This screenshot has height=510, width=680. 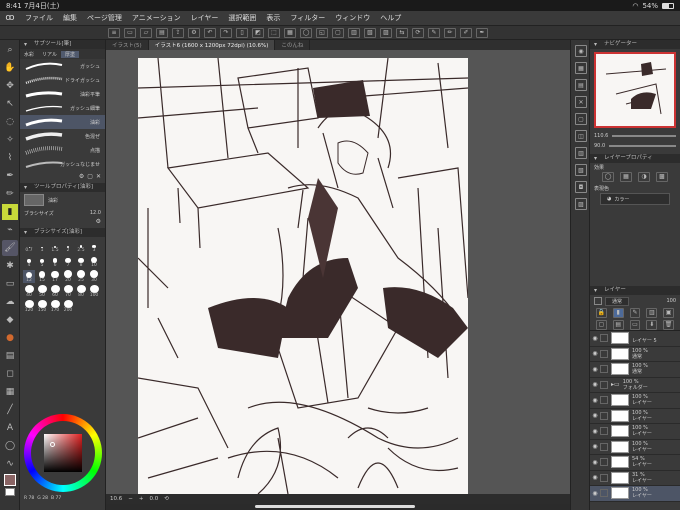 What do you see at coordinates (68, 276) in the screenshot?
I see `brush-size-cell: 20` at bounding box center [68, 276].